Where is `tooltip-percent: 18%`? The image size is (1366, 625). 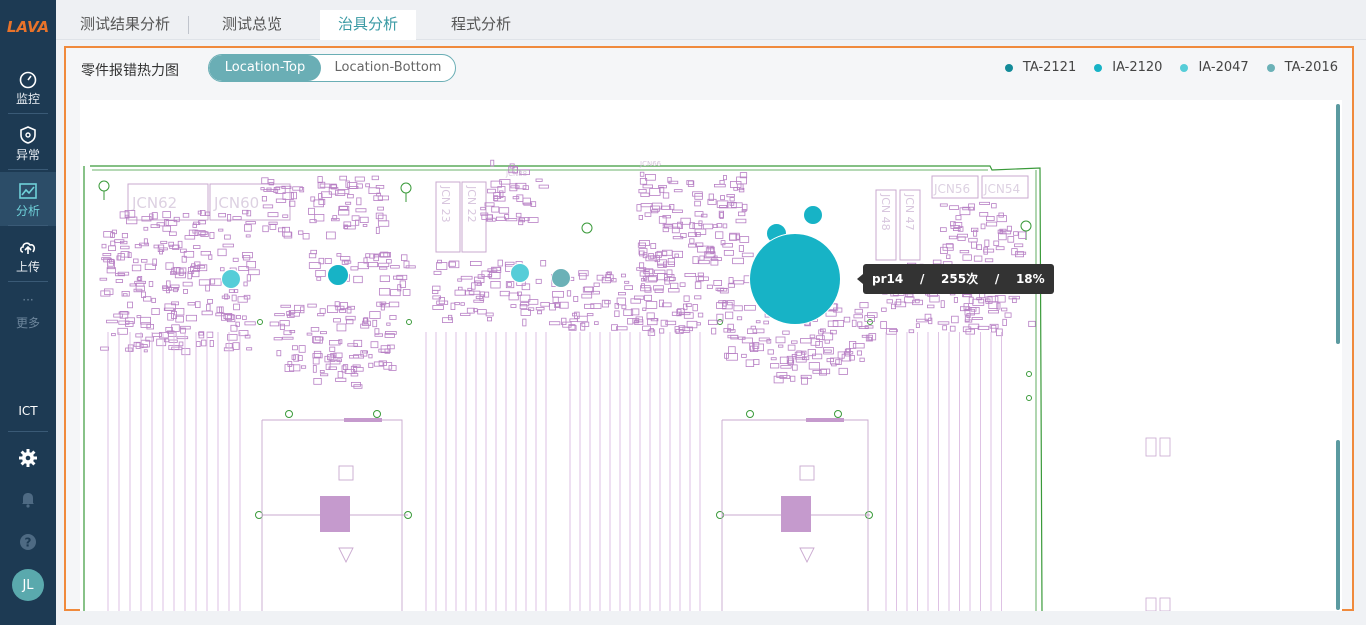 tooltip-percent: 18% is located at coordinates (1030, 279).